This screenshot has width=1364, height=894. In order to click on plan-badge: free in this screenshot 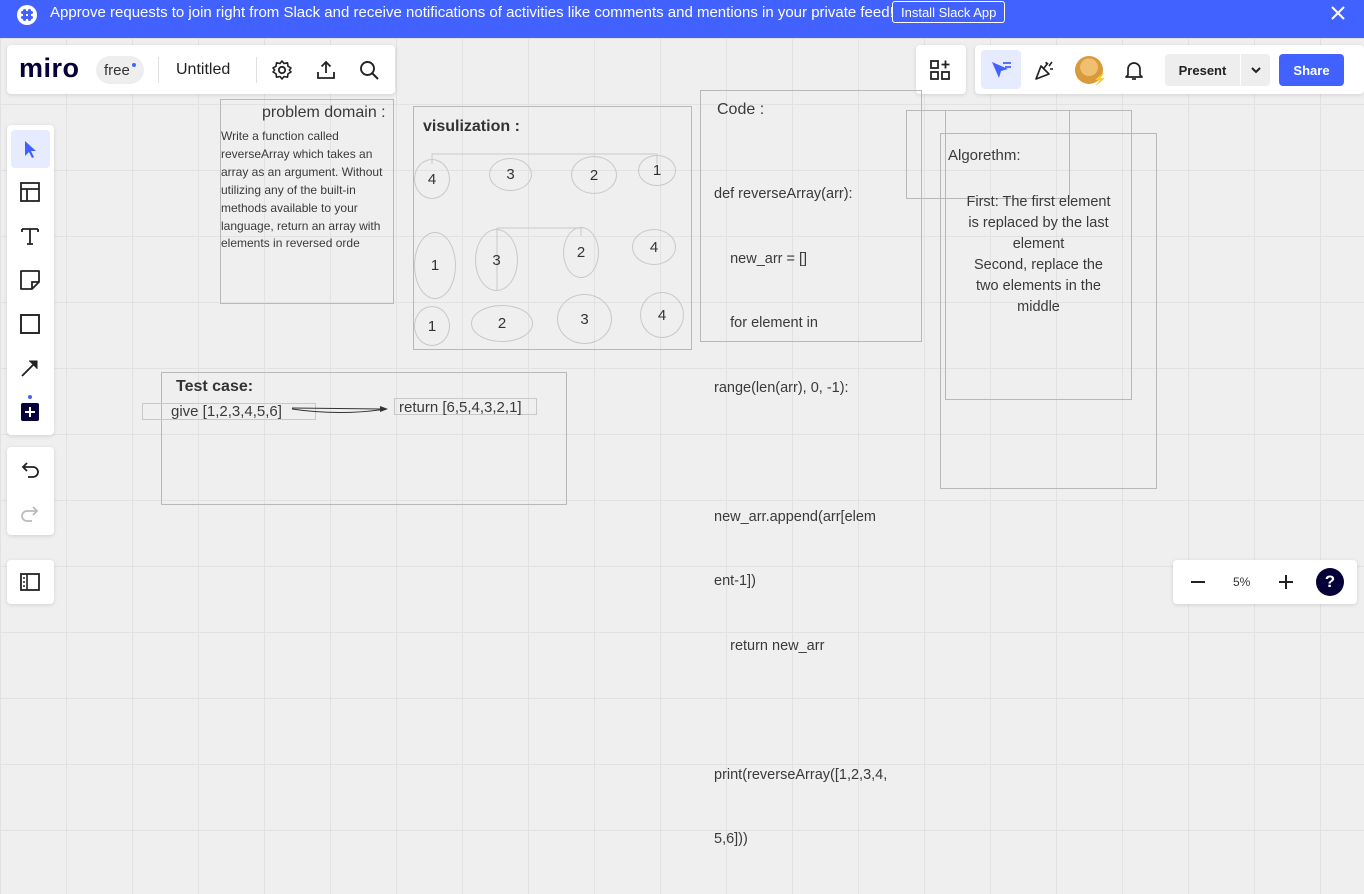, I will do `click(120, 70)`.